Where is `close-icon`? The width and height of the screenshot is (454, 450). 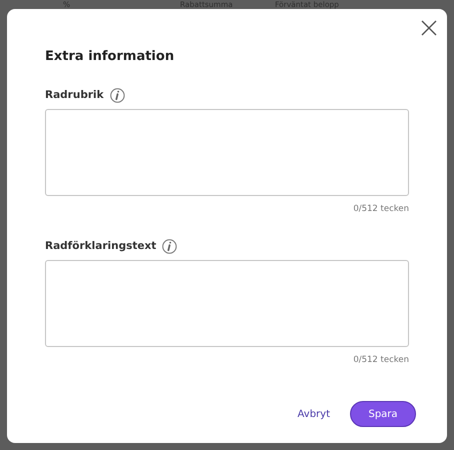
close-icon is located at coordinates (429, 28).